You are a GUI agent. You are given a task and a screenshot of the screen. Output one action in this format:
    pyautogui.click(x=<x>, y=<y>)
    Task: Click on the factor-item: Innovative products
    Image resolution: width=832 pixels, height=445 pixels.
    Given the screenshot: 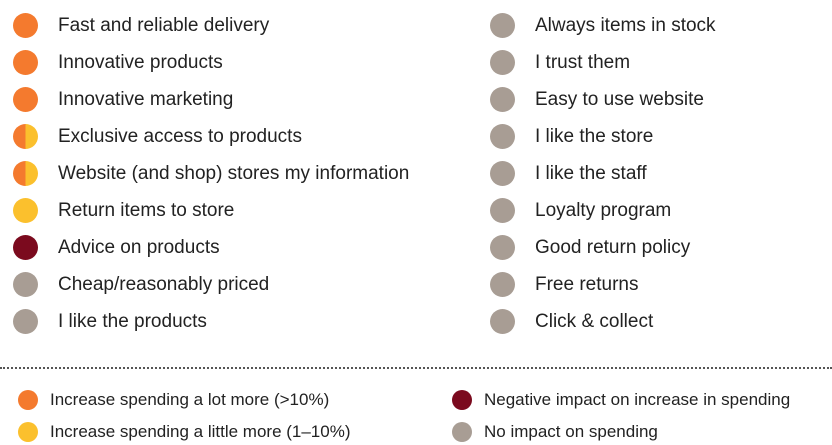 What is the action you would take?
    pyautogui.click(x=251, y=62)
    